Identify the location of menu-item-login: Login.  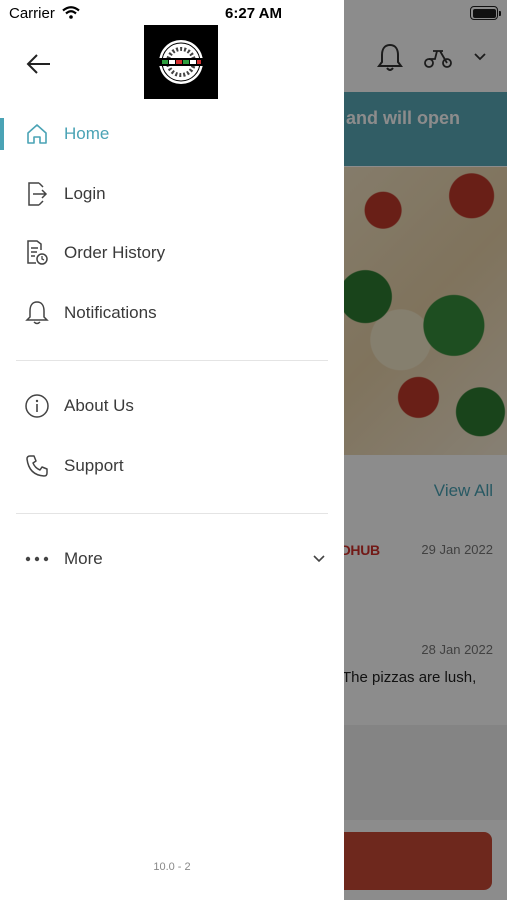
(172, 194).